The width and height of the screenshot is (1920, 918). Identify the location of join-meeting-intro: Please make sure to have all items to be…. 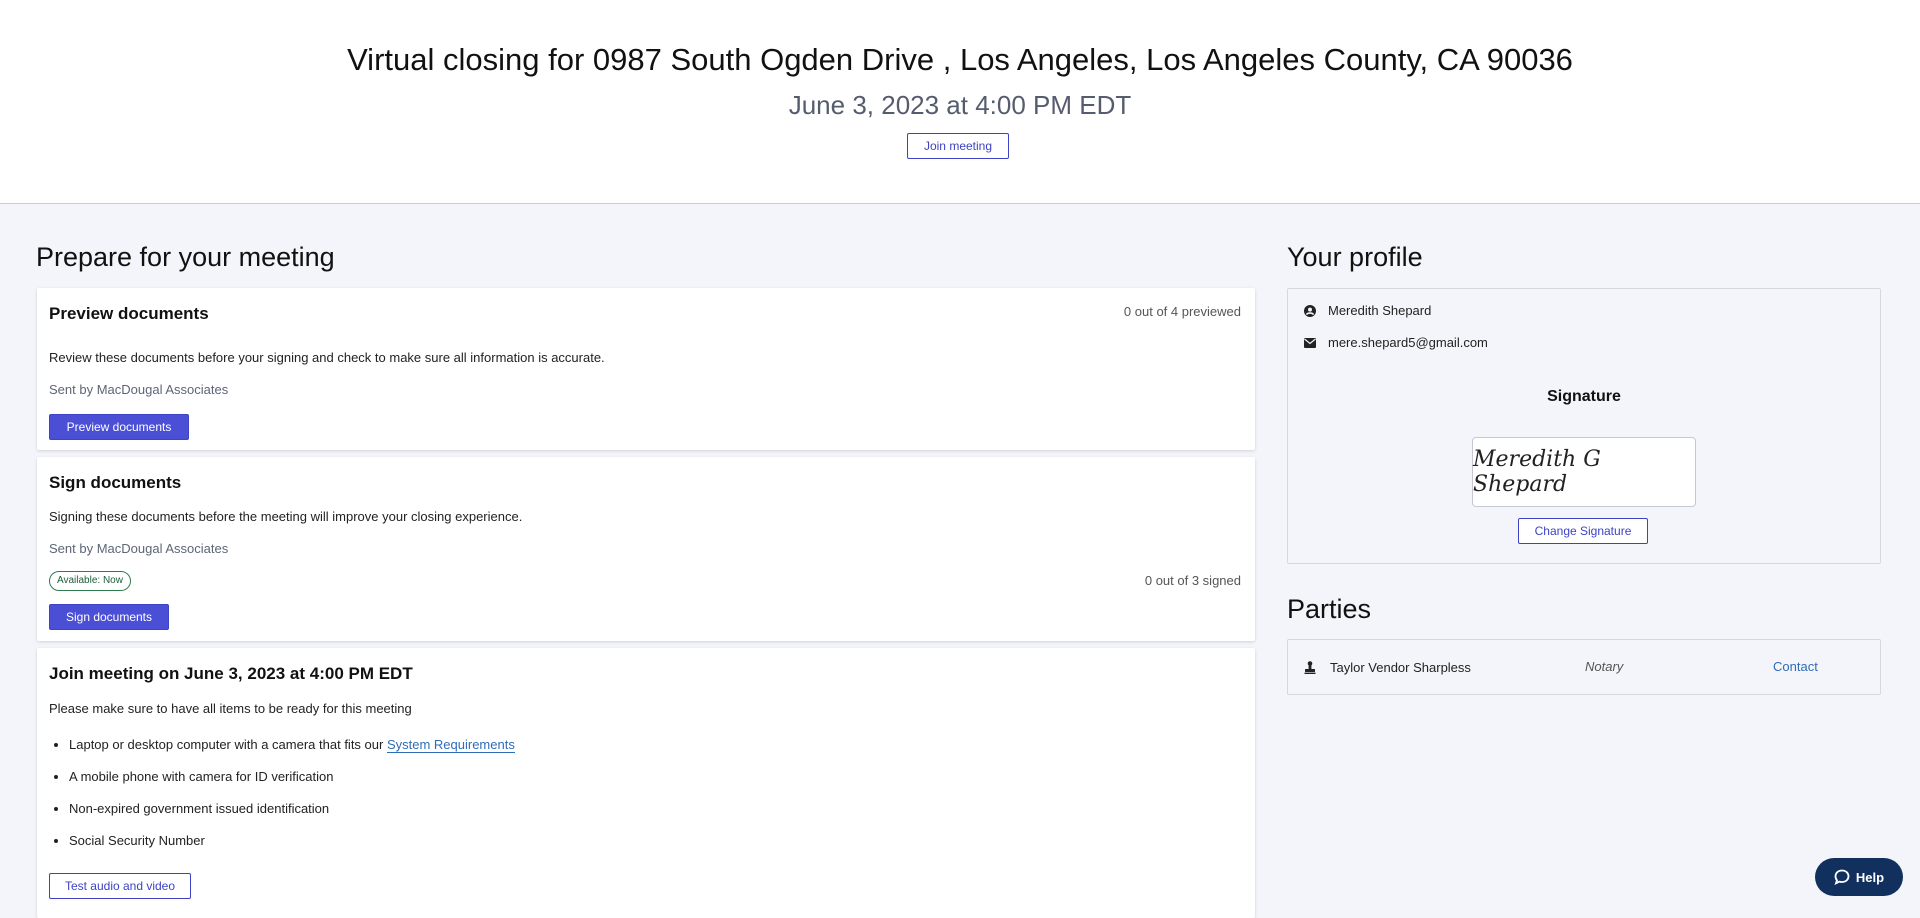
(230, 708).